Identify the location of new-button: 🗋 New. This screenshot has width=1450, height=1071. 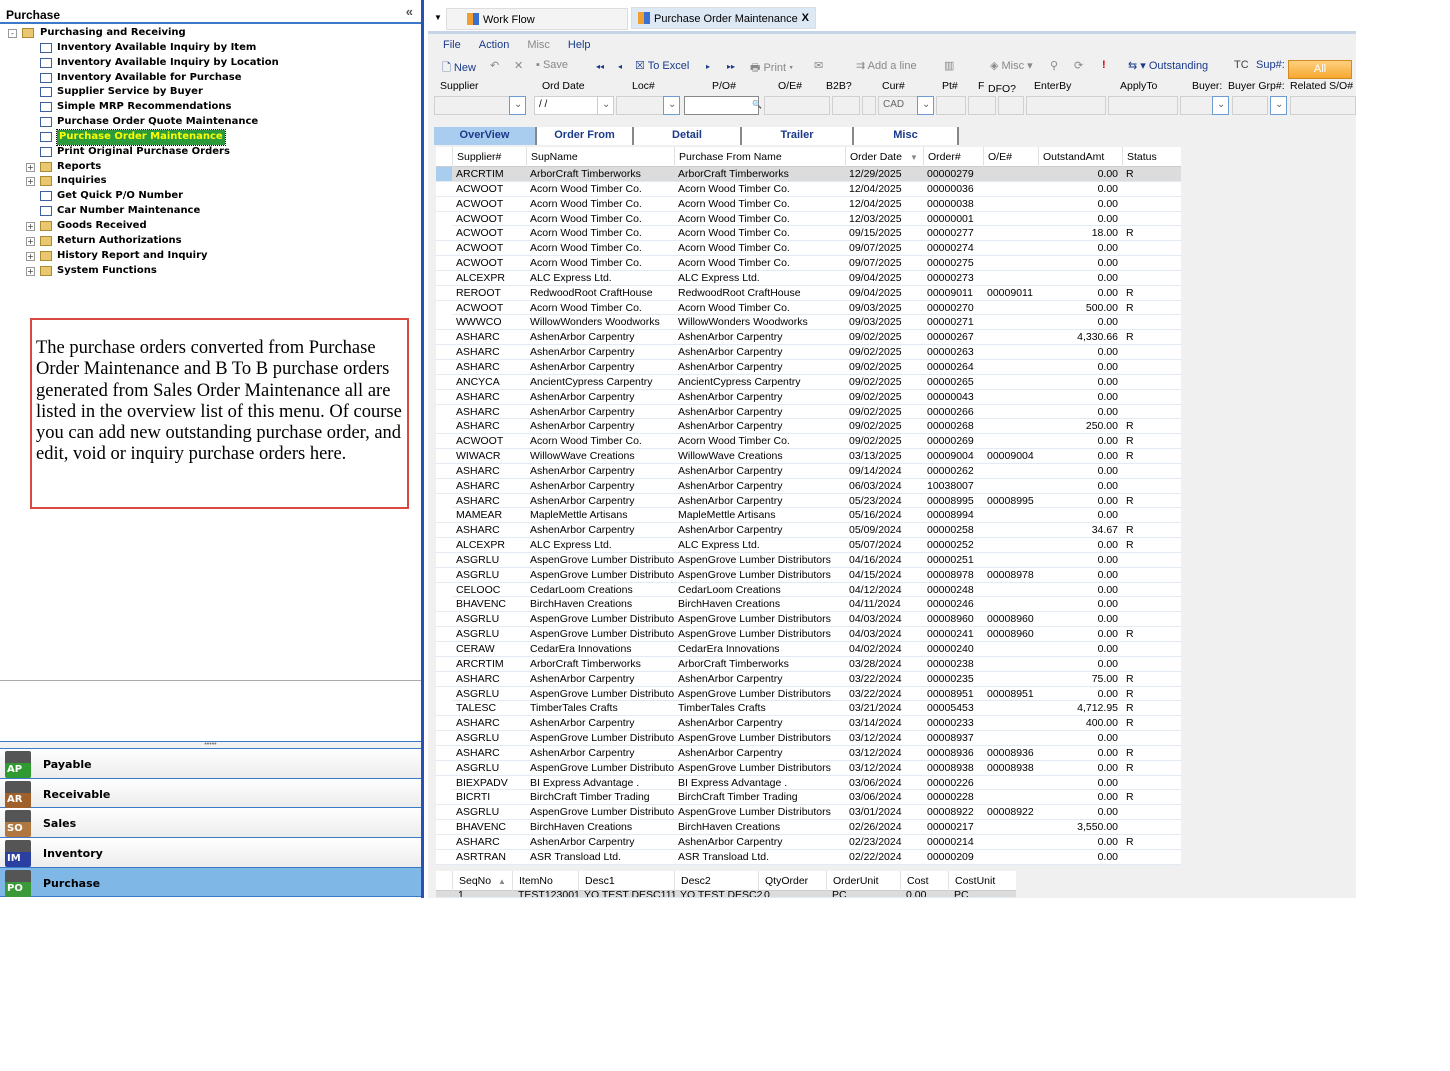
(459, 68).